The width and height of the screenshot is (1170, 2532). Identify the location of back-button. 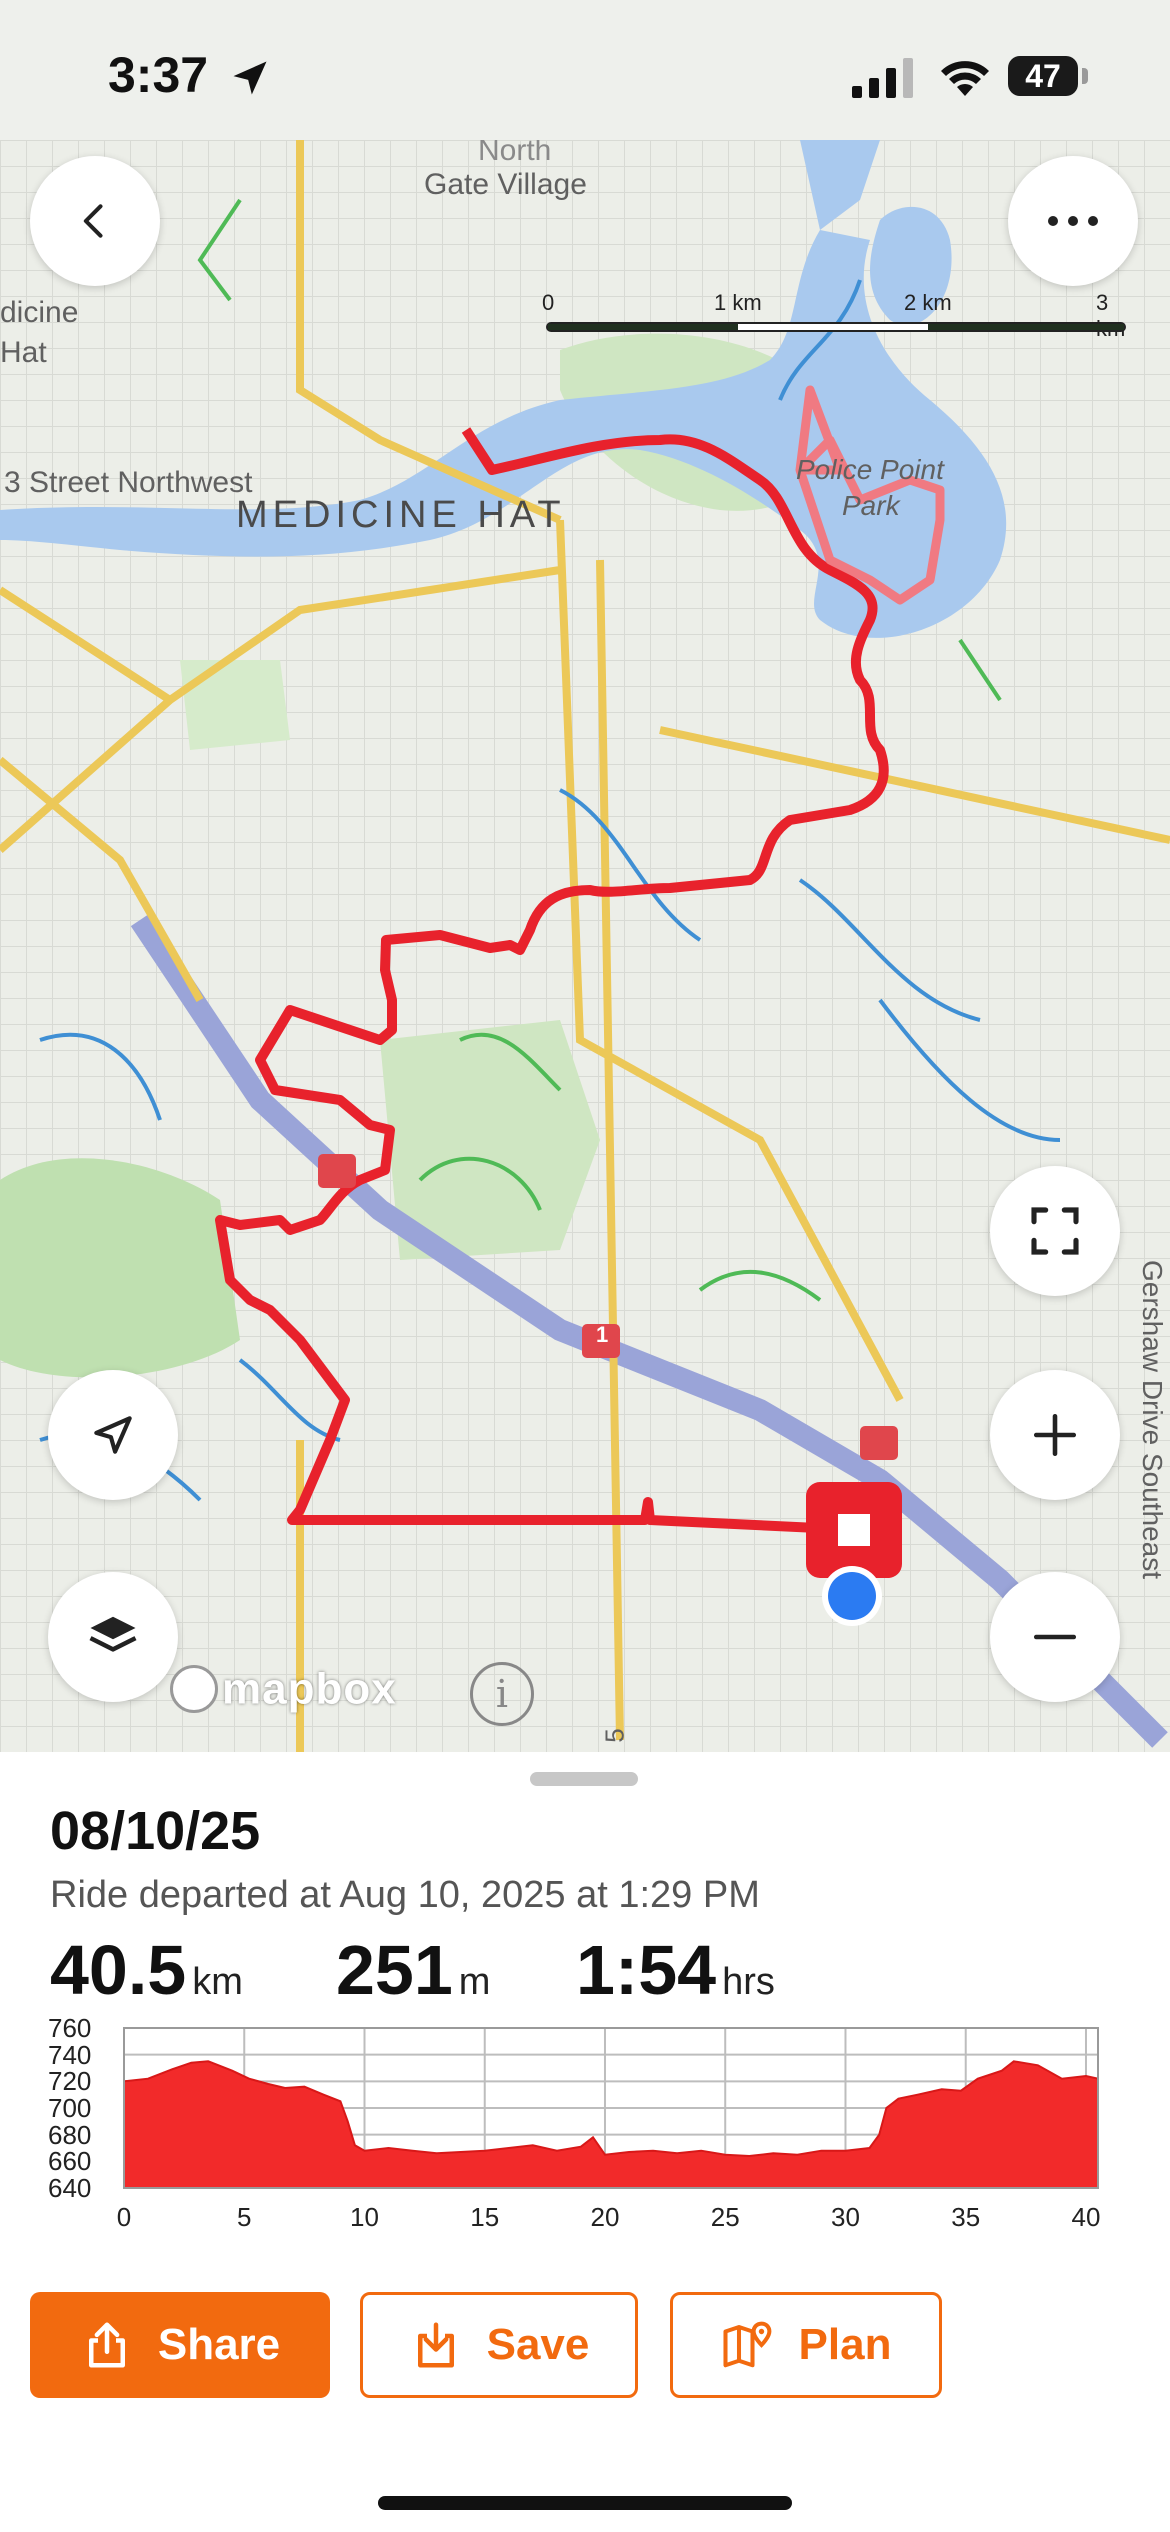
(95, 221).